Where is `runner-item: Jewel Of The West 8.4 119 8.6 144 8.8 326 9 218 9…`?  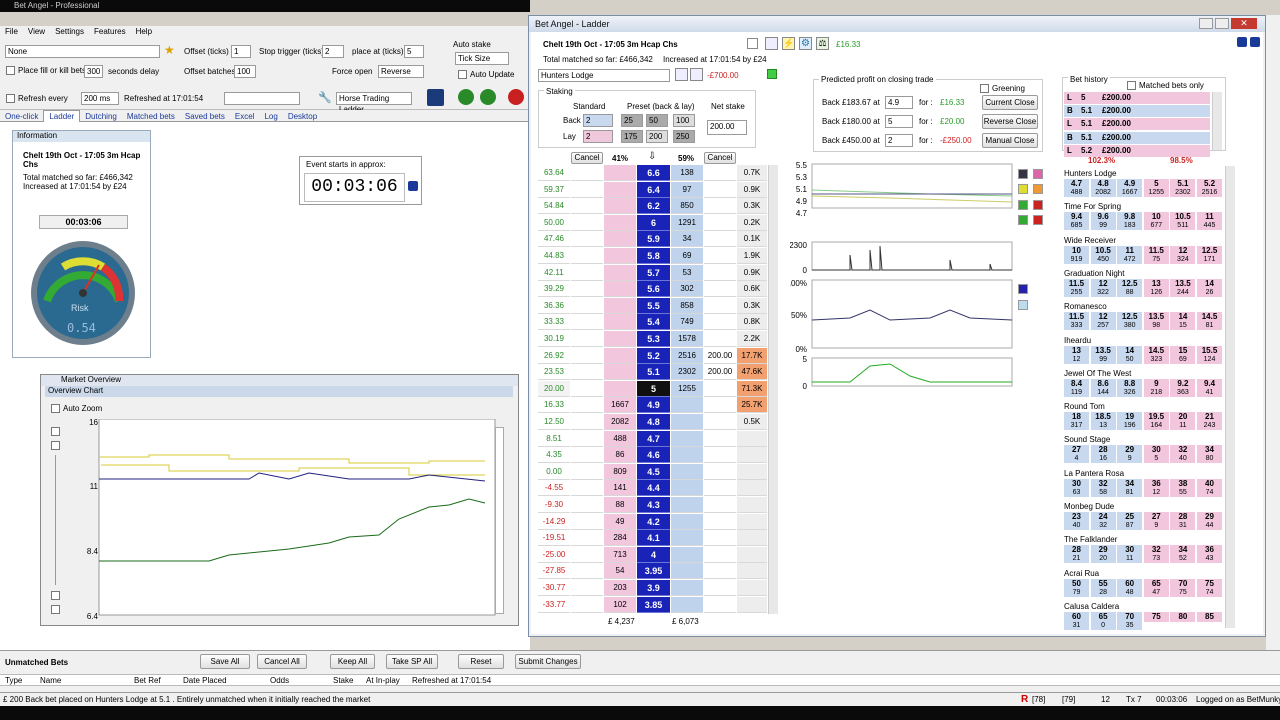
runner-item: Jewel Of The West 8.4 119 8.6 144 8.8 326 9 218 9… is located at coordinates (1144, 385).